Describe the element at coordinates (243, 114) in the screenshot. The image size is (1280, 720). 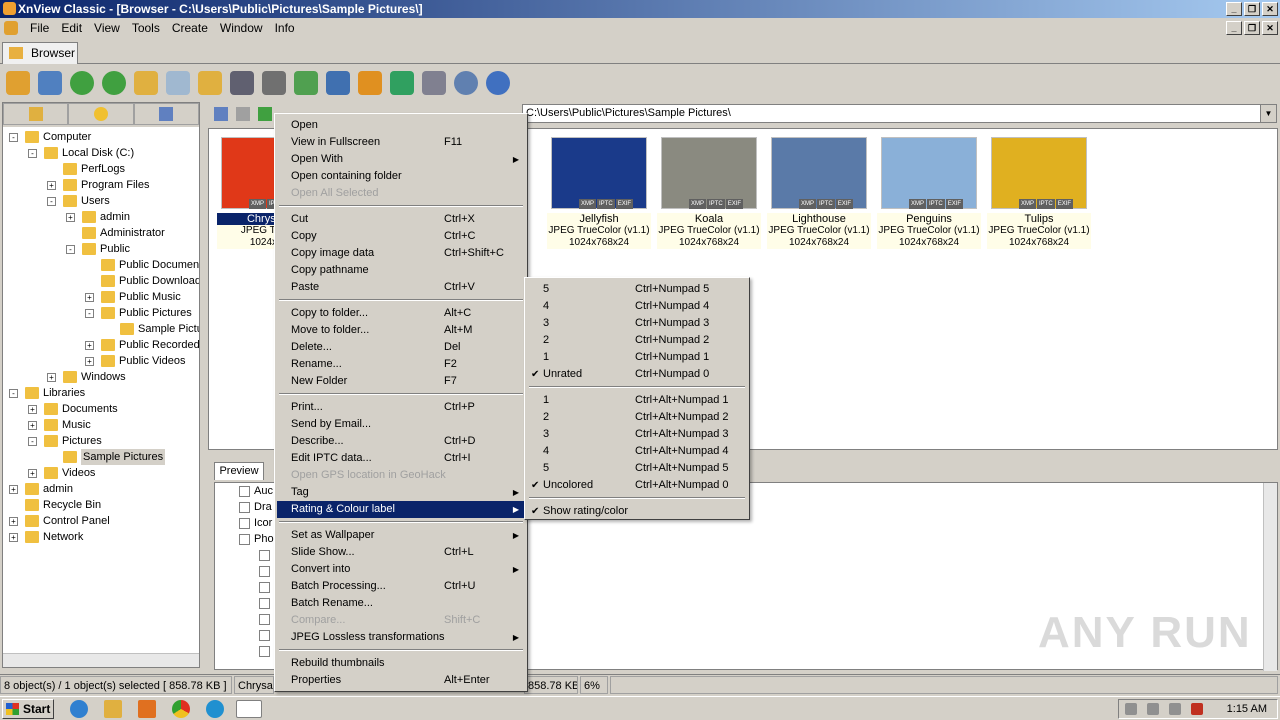
I see `forward-icon` at that location.